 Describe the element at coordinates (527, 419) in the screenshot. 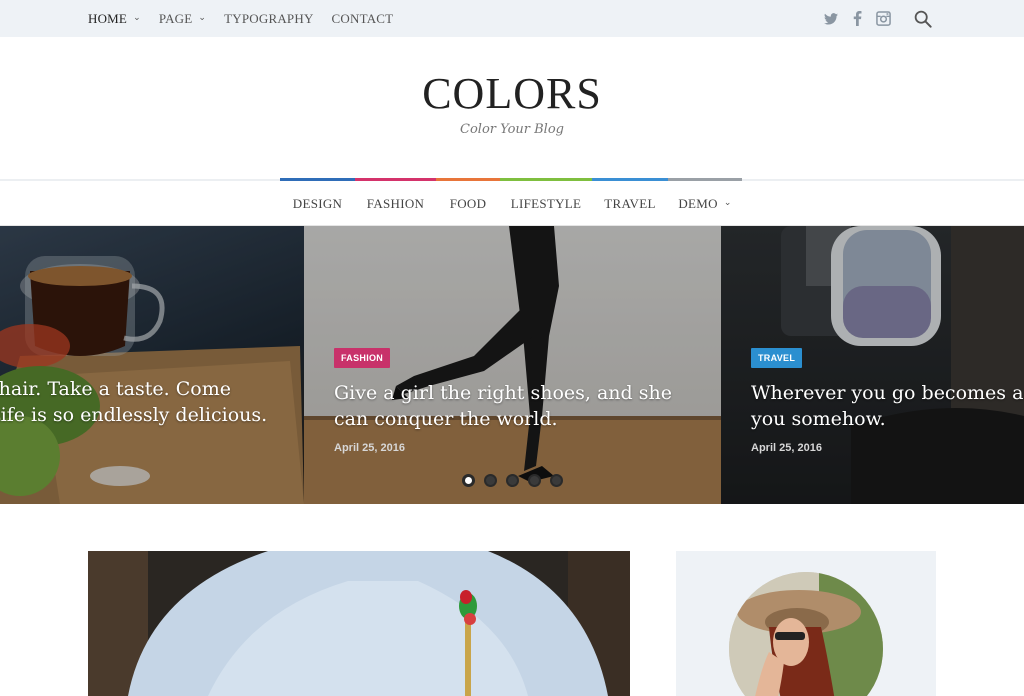

I see `slide-title-line: can conquer the world.` at that location.